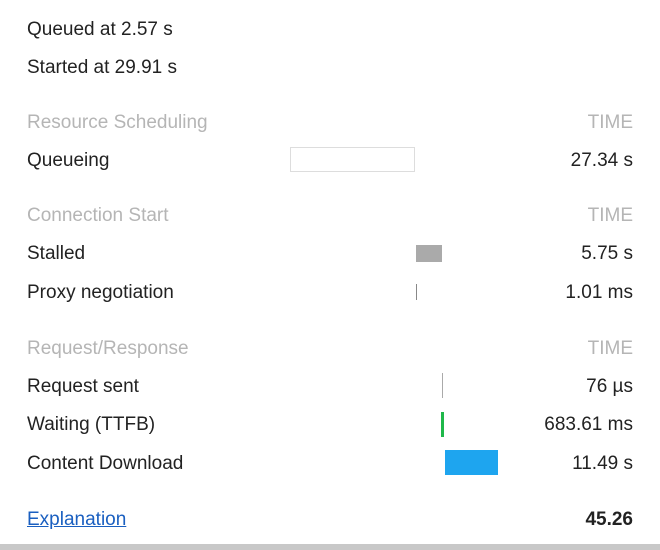  I want to click on started-at: Started at 29.91 s, so click(102, 67).